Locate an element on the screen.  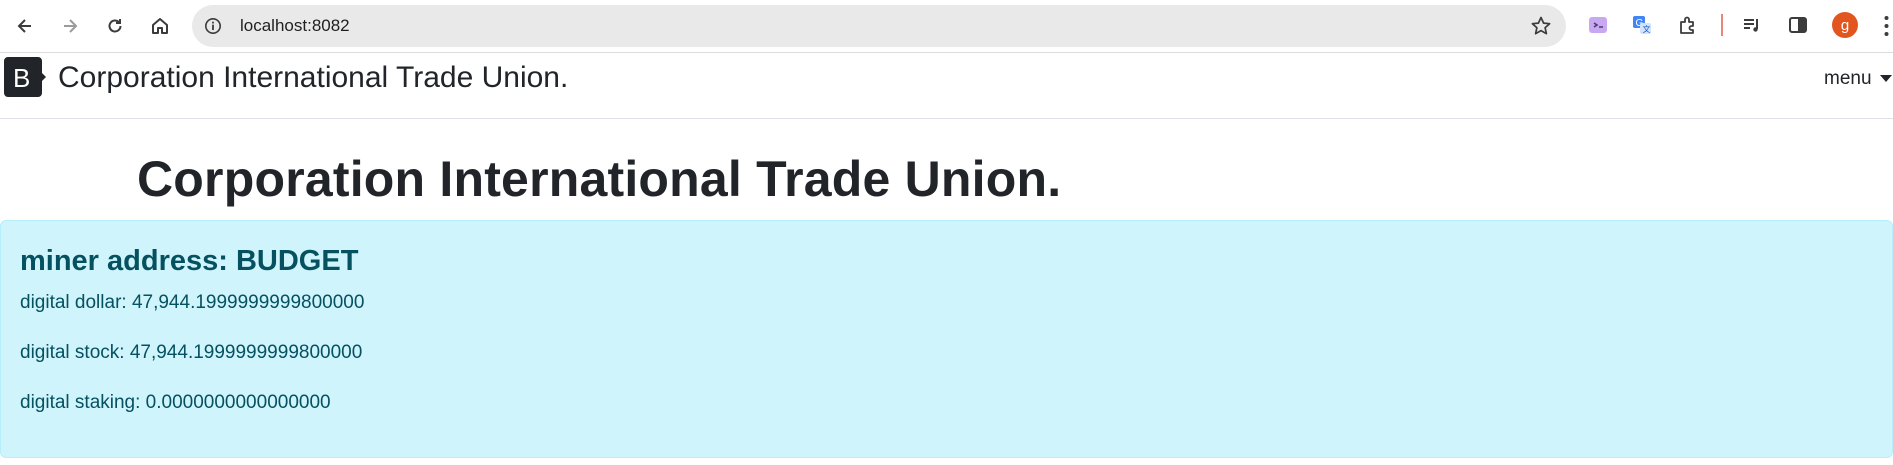
media-icon is located at coordinates (1752, 25).